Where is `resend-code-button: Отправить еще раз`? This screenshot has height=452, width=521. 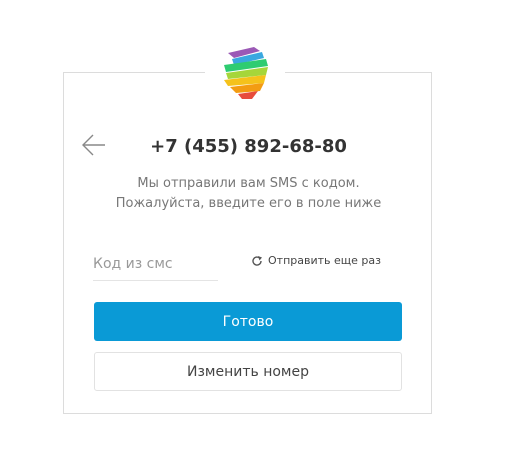
resend-code-button: Отправить еще раз is located at coordinates (316, 260).